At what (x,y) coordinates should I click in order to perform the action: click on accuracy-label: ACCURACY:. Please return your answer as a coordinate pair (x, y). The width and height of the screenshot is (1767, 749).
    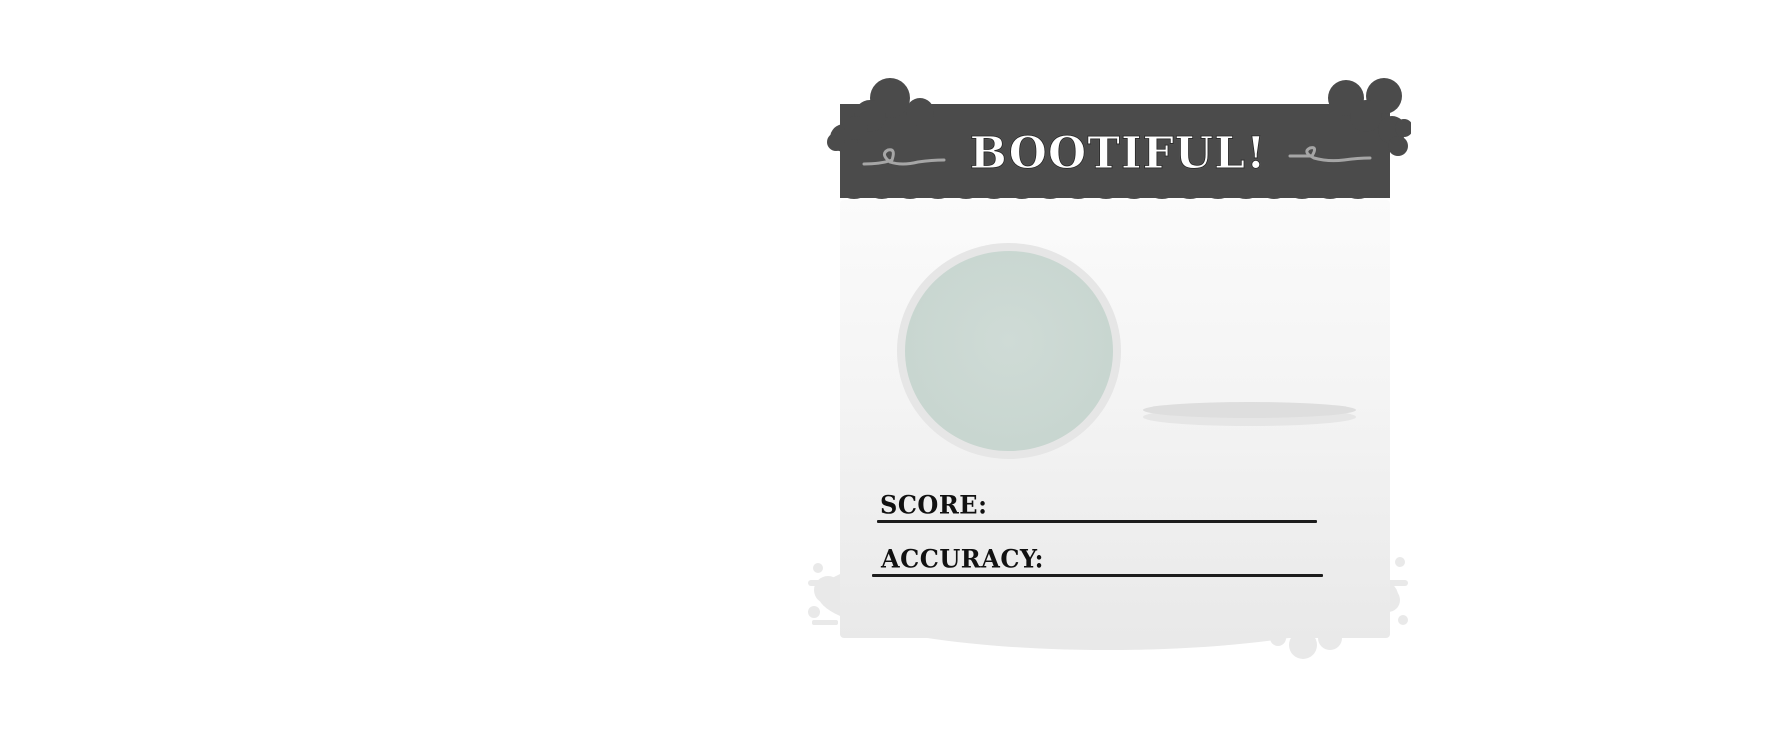
    Looking at the image, I should click on (962, 558).